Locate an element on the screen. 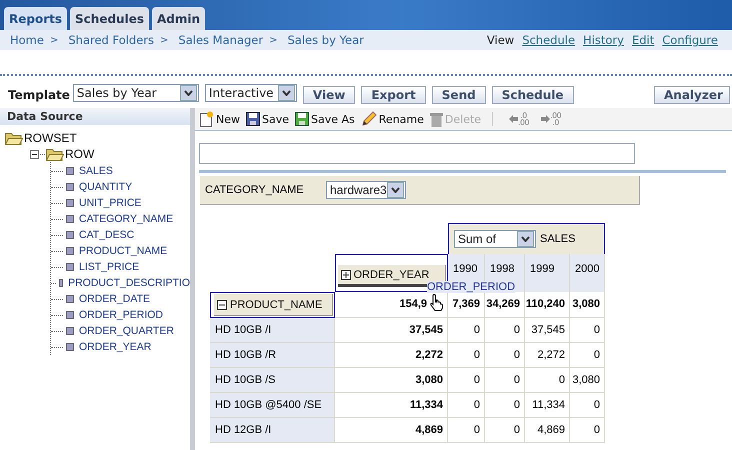 The image size is (732, 450). panel-title: Data Source is located at coordinates (95, 116).